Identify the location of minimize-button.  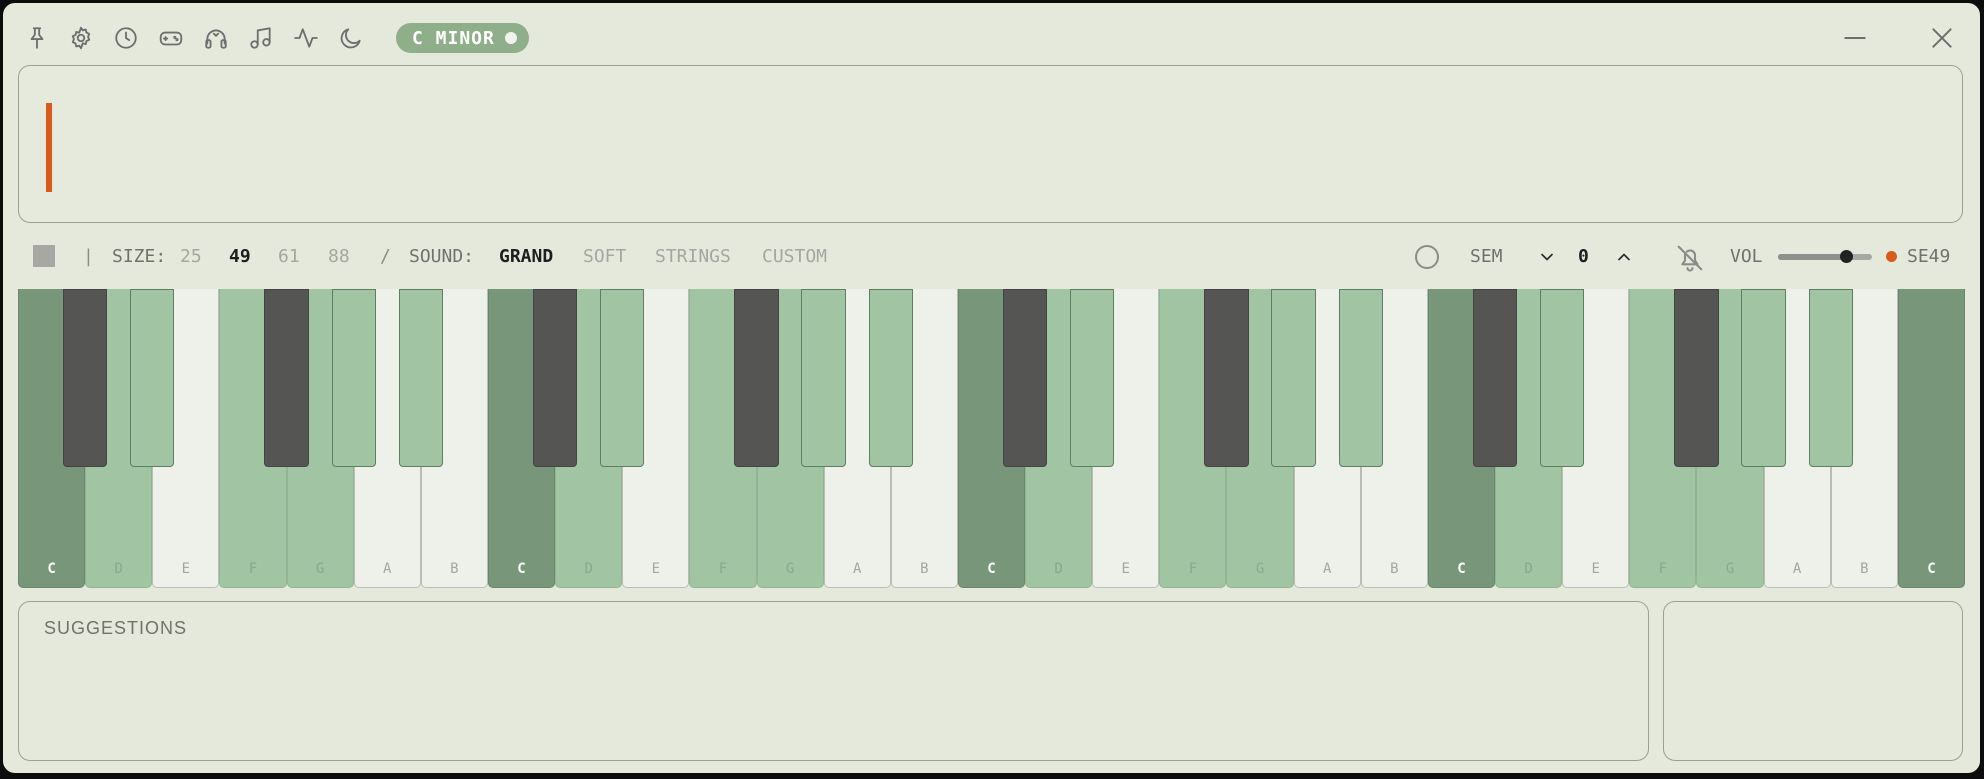
(1855, 38).